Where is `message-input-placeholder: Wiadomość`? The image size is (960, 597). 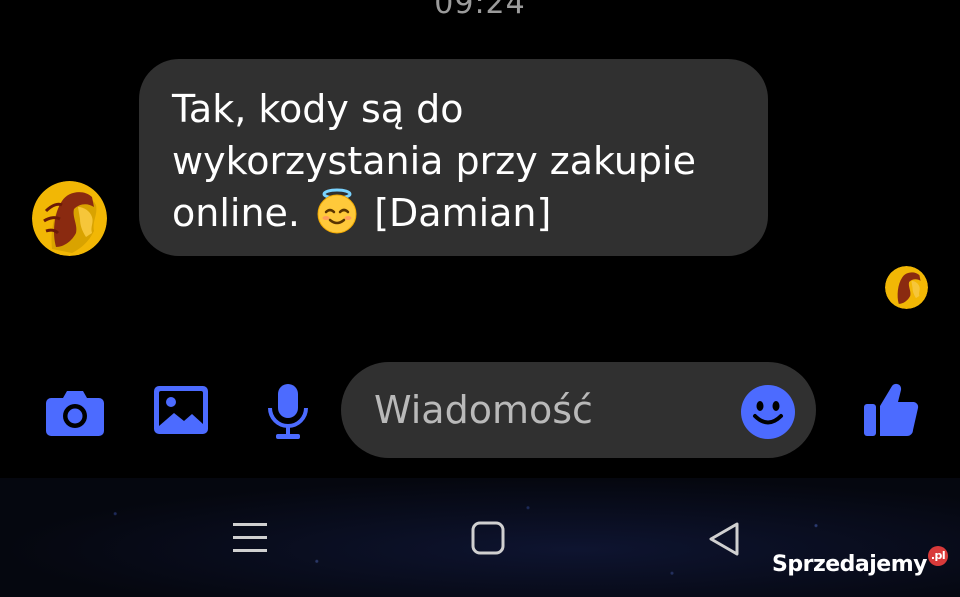
message-input-placeholder: Wiadomość is located at coordinates (483, 410).